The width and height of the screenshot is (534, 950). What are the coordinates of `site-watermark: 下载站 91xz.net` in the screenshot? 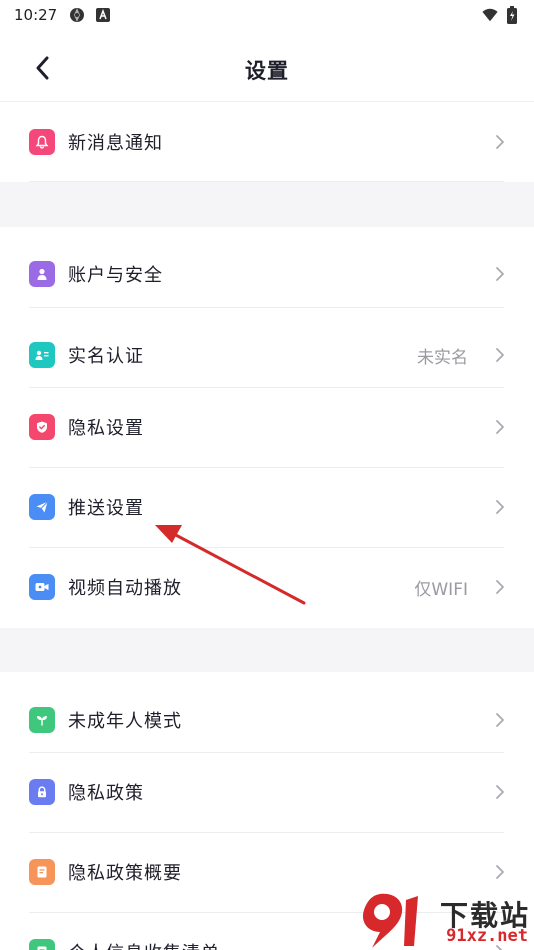 It's located at (444, 920).